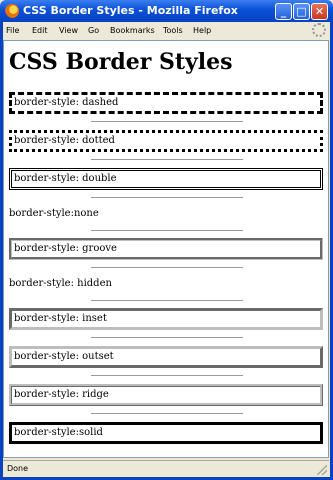  Describe the element at coordinates (166, 319) in the screenshot. I see `demo-inset: border-style: inset` at that location.